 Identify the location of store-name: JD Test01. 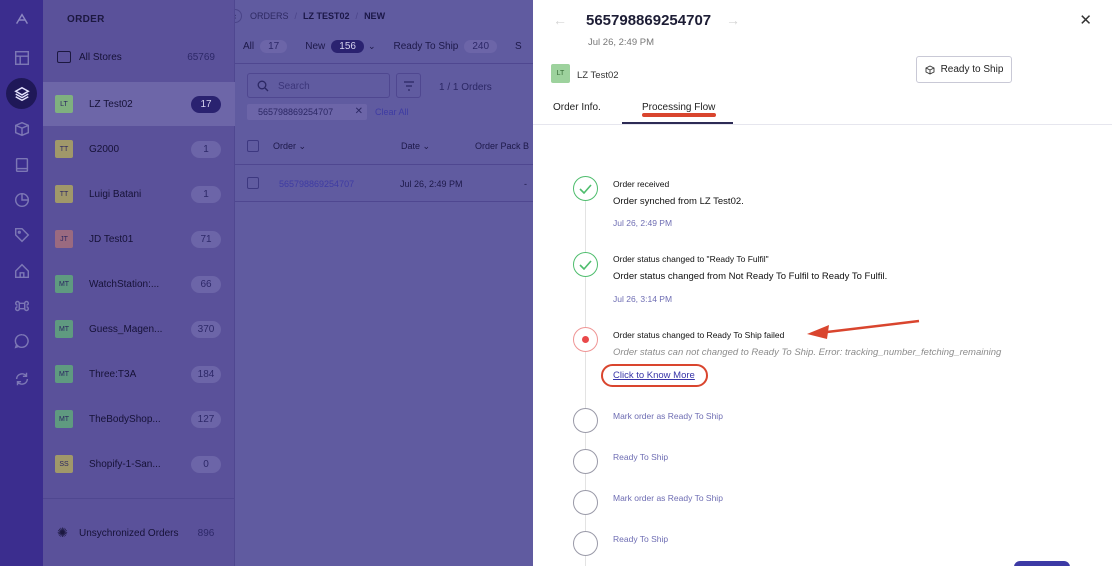
(111, 239).